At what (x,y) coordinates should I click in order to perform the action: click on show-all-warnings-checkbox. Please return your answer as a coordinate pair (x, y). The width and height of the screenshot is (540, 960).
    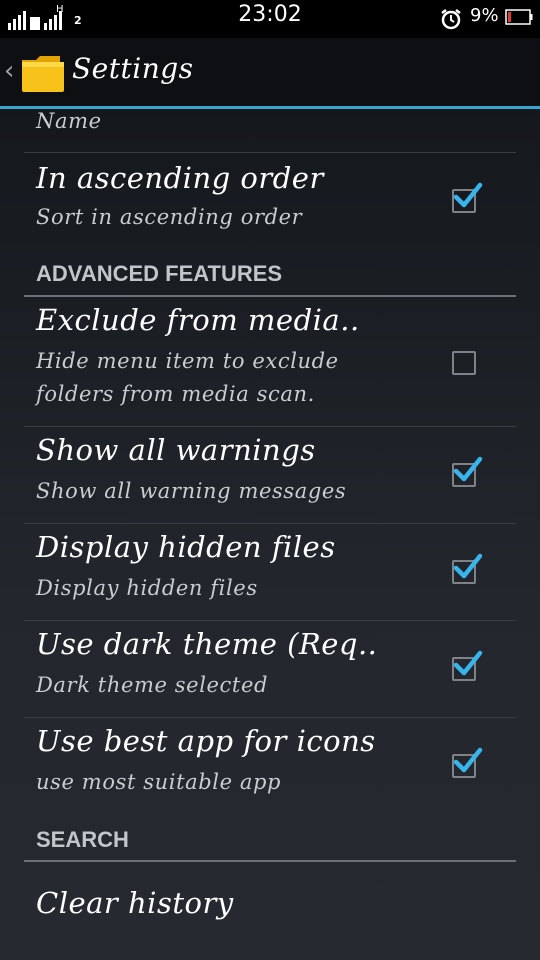
    Looking at the image, I should click on (467, 471).